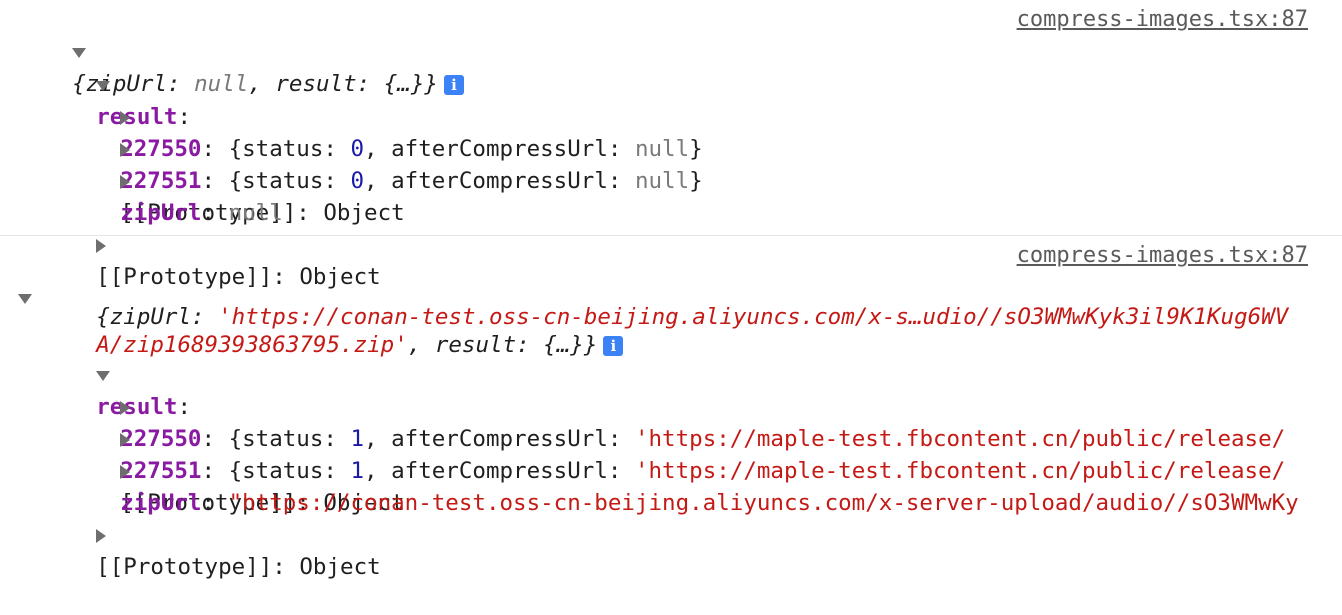 Image resolution: width=1342 pixels, height=615 pixels. What do you see at coordinates (613, 345) in the screenshot?
I see `info-icon: i` at bounding box center [613, 345].